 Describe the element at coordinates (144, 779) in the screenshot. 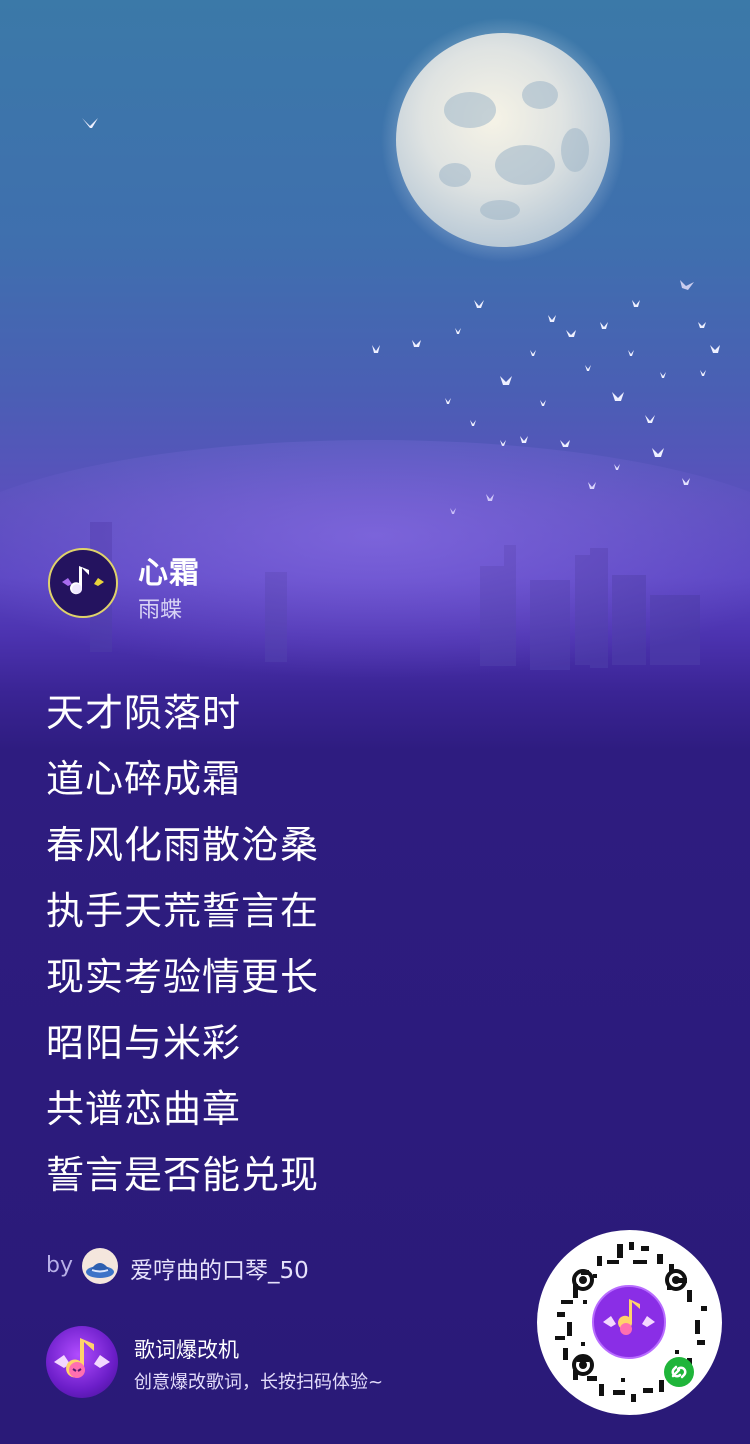

I see `lyric-line: 道心碎成霜` at that location.